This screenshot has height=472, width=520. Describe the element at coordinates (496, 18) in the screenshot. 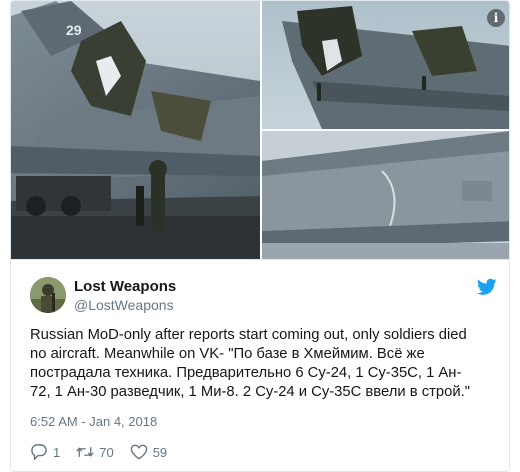

I see `info-icon: i` at that location.